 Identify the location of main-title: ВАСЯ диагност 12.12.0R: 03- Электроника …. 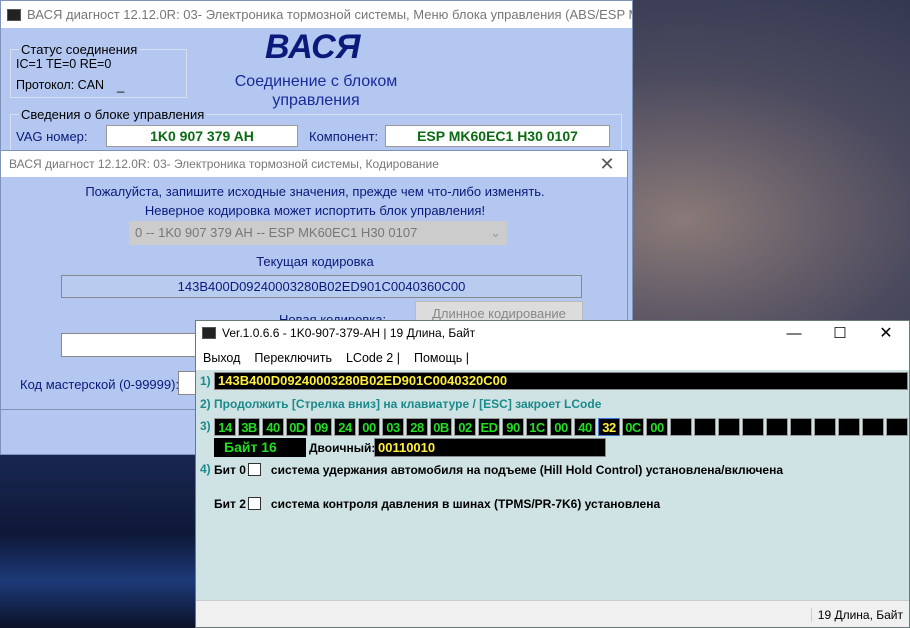
(329, 14).